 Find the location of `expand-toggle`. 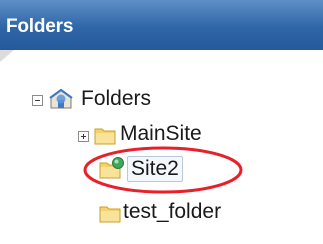

expand-toggle is located at coordinates (83, 136).